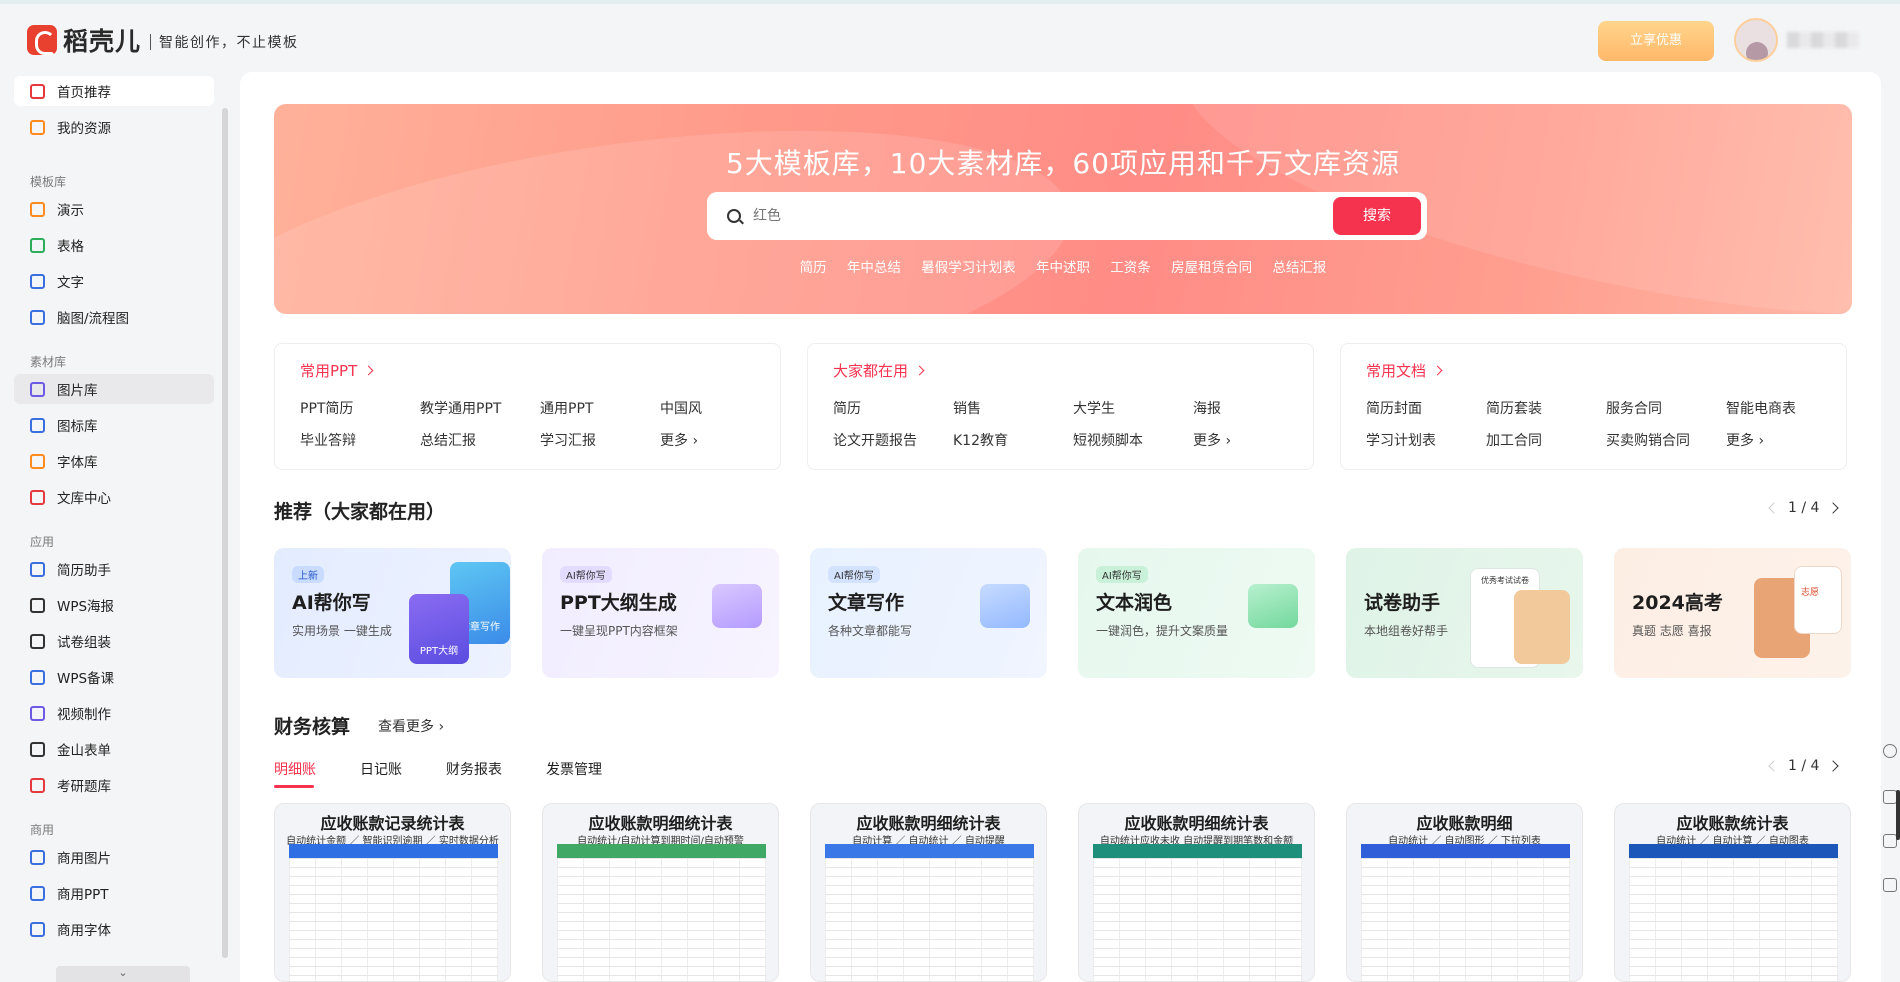  What do you see at coordinates (114, 497) in the screenshot?
I see `sidebar-item-library-center: 文库中心` at bounding box center [114, 497].